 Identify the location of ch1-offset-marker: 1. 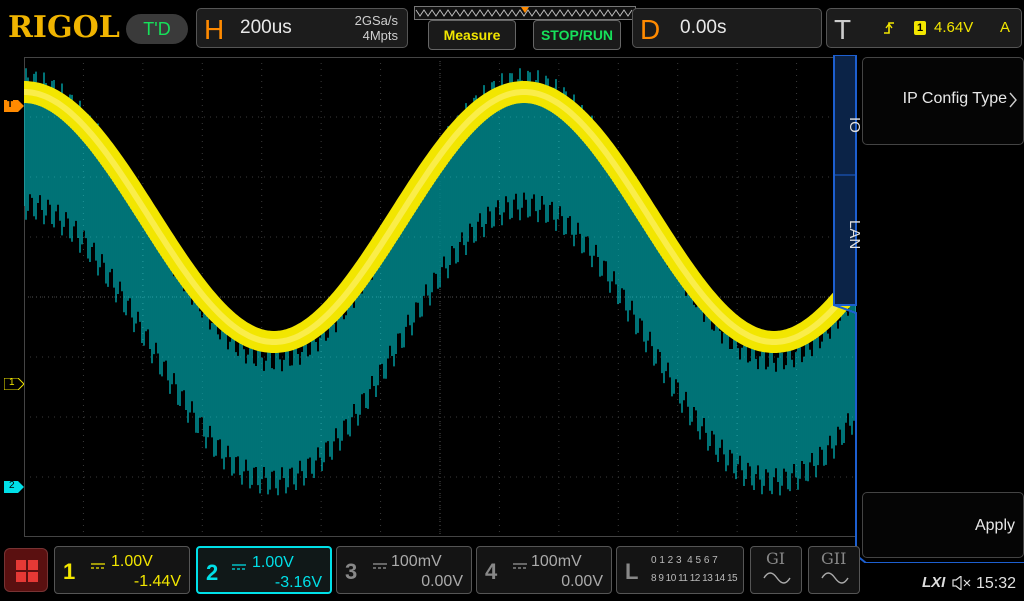
(14, 386).